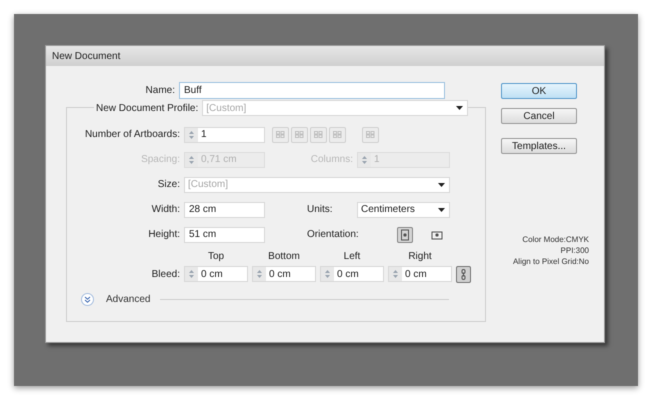 This screenshot has height=400, width=652. What do you see at coordinates (550, 261) in the screenshot?
I see `document-info: Align to Pixel Grid:No` at bounding box center [550, 261].